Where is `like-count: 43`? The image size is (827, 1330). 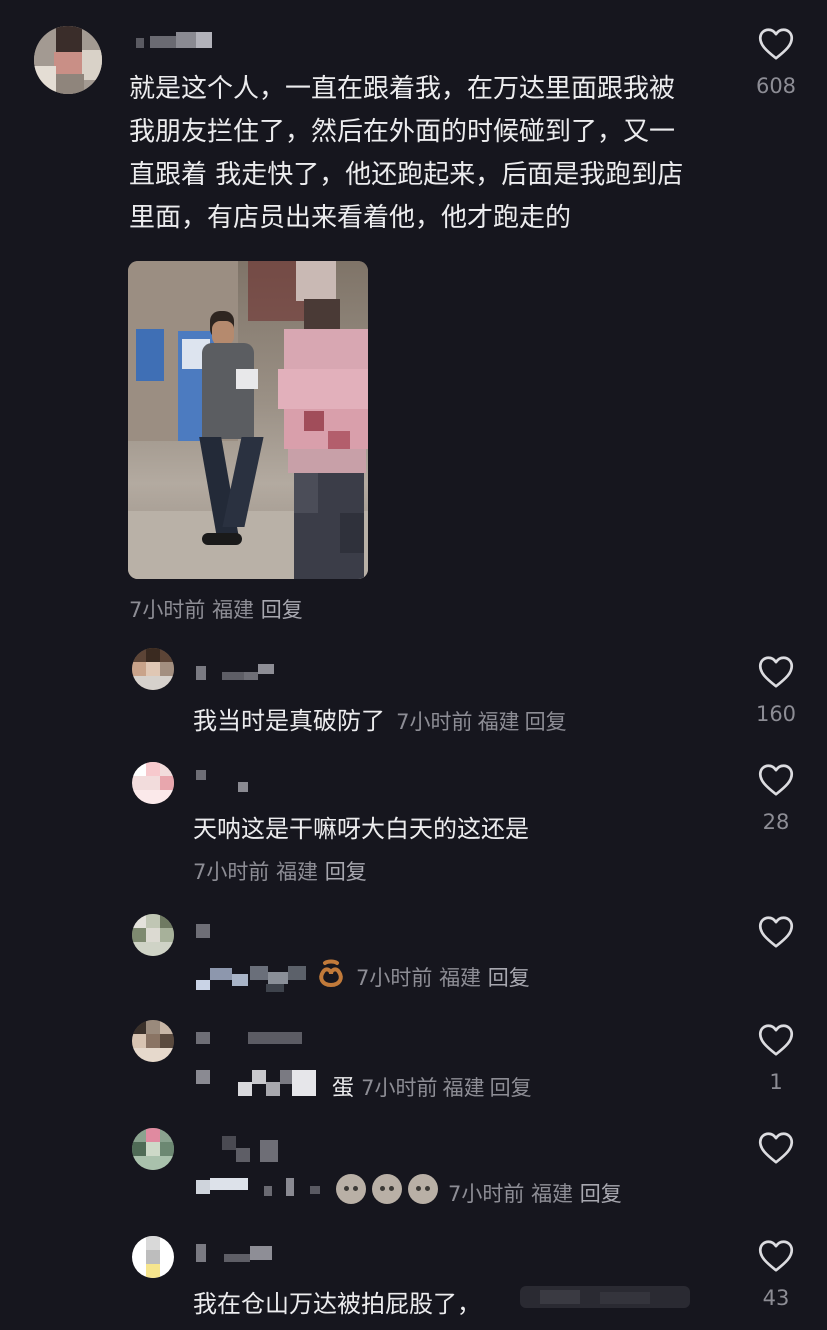 like-count: 43 is located at coordinates (776, 1298).